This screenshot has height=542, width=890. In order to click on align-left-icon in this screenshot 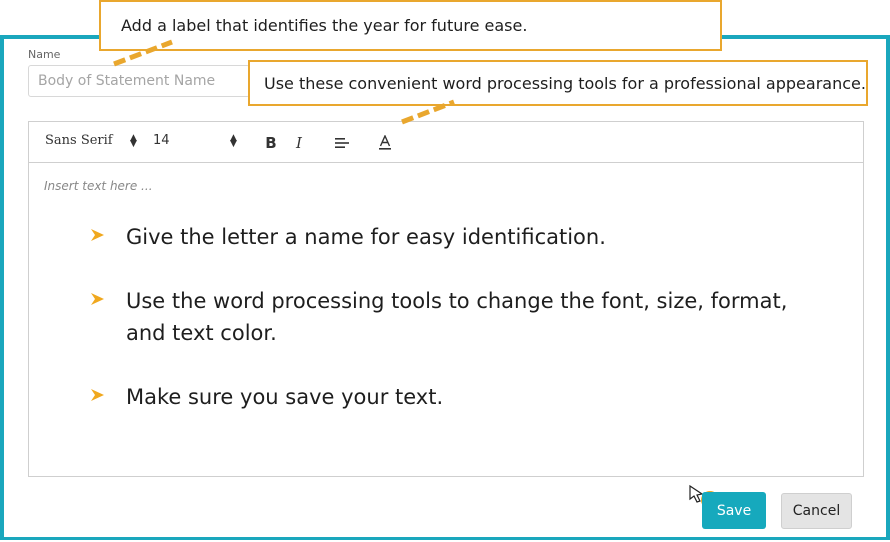, I will do `click(342, 143)`.